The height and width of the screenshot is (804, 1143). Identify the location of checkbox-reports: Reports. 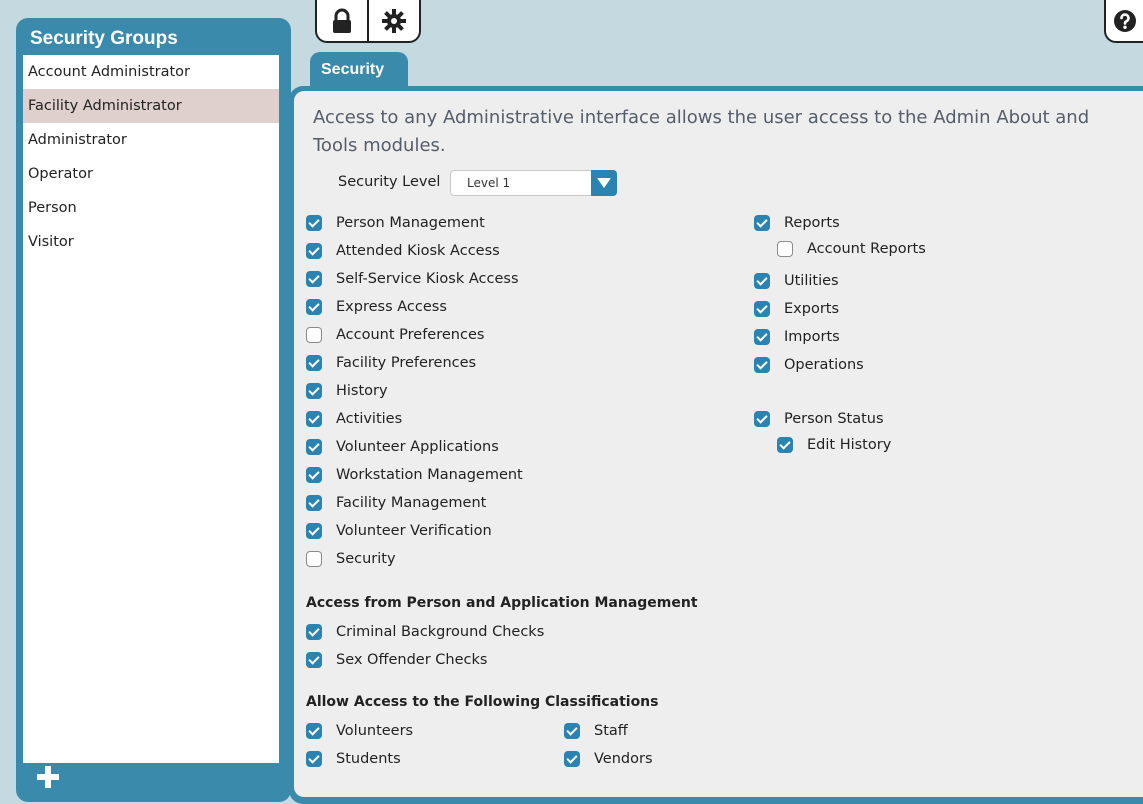
(797, 223).